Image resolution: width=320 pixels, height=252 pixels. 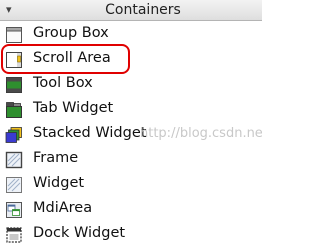 I want to click on widget-item-label: Group Box, so click(x=71, y=33).